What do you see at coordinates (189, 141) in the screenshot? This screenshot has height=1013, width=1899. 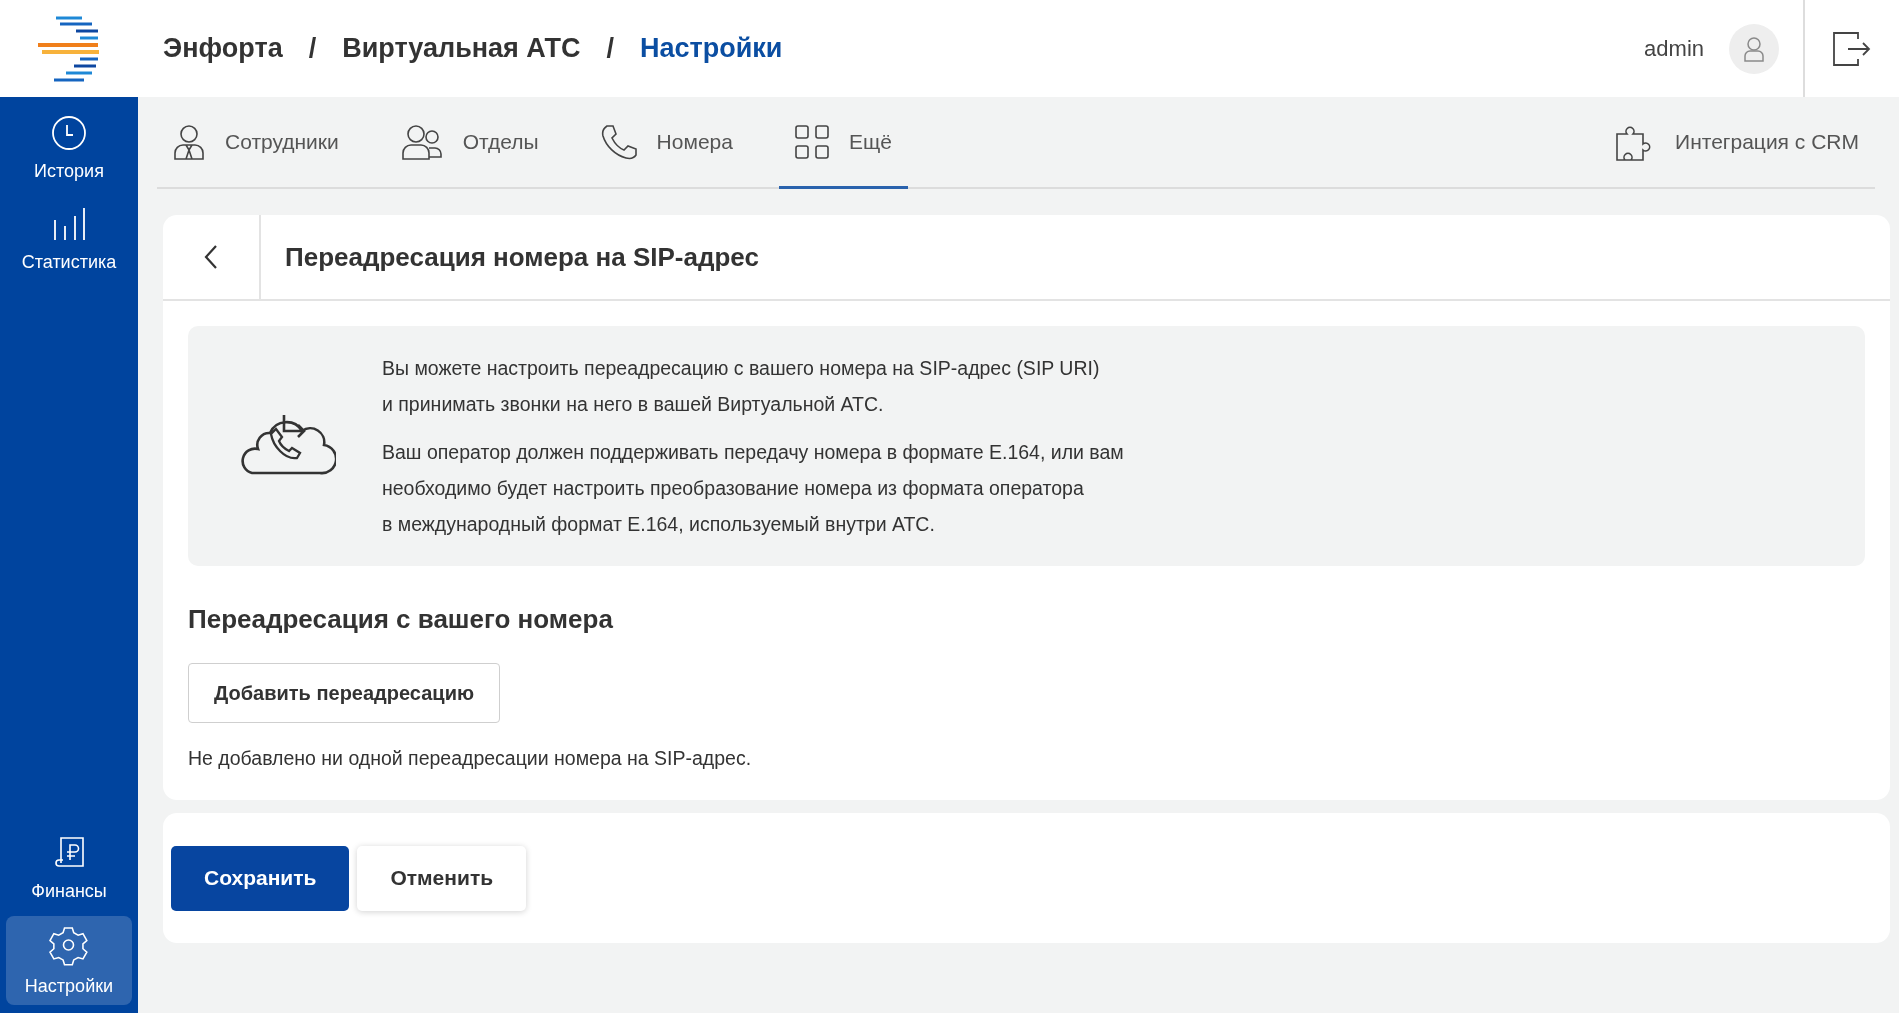 I see `person-icon` at bounding box center [189, 141].